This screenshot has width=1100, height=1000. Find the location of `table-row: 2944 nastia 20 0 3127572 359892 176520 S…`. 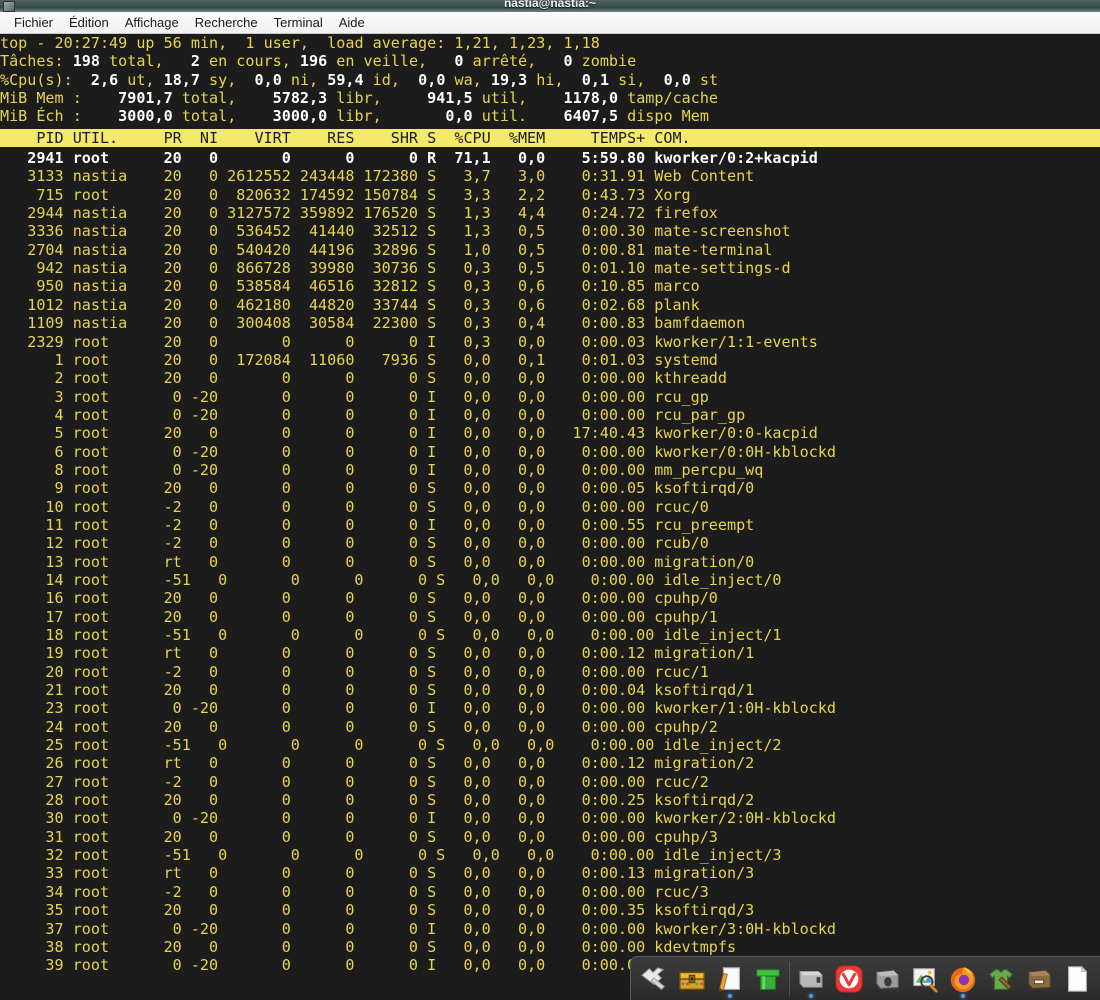

table-row: 2944 nastia 20 0 3127572 359892 176520 S… is located at coordinates (550, 213).